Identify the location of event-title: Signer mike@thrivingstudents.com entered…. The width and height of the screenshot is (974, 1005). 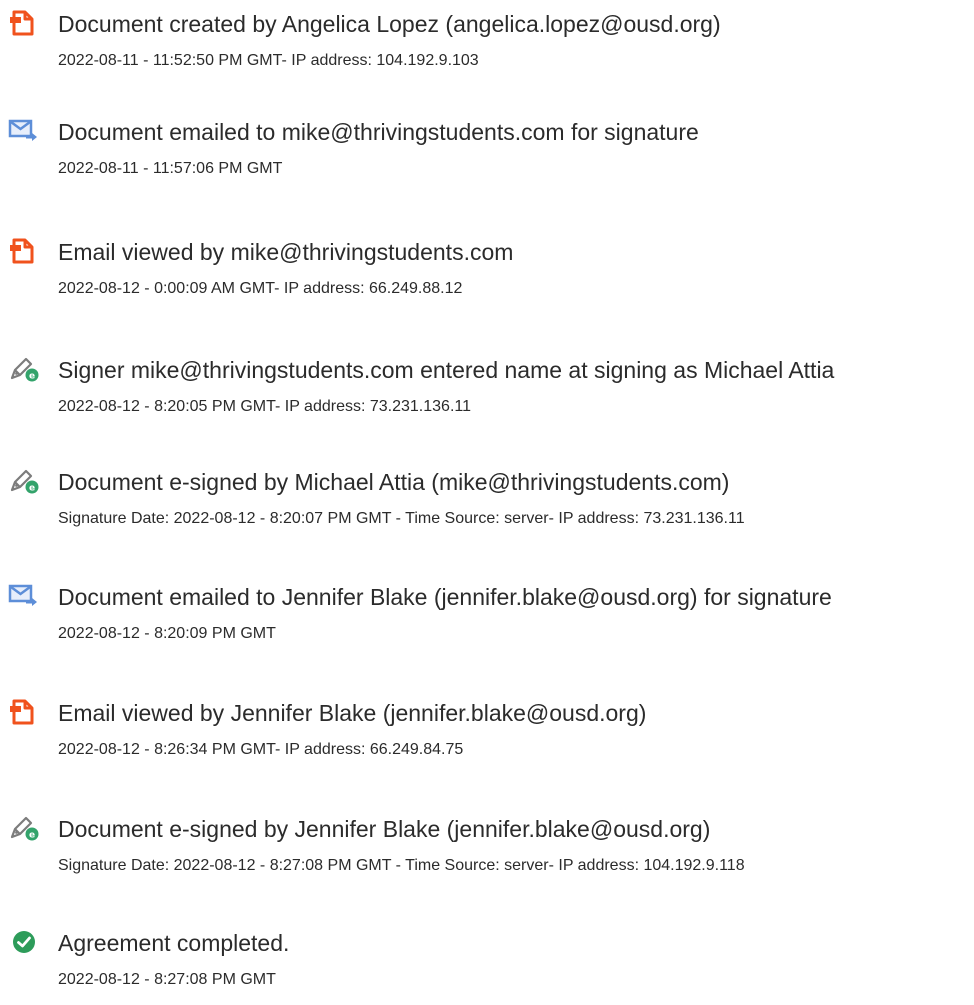
(446, 370).